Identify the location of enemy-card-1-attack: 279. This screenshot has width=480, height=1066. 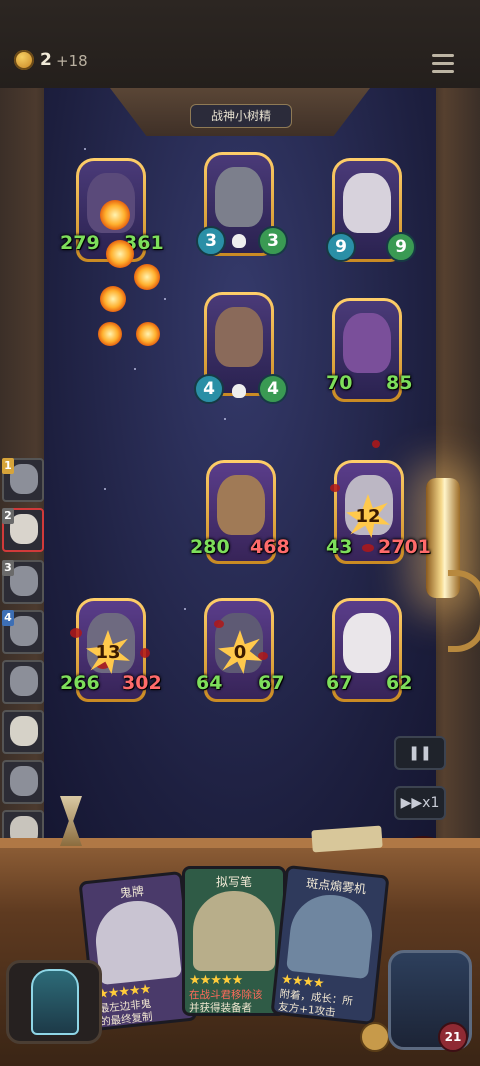
(80, 243).